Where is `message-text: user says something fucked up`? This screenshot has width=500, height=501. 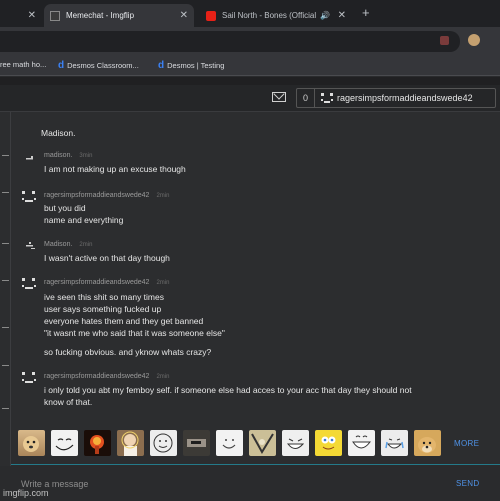 message-text: user says something fucked up is located at coordinates (103, 309).